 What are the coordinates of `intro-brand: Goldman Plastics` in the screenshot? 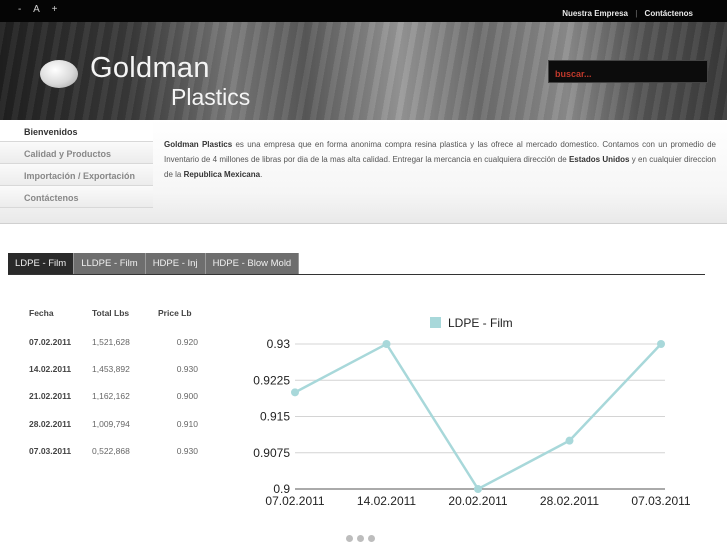 It's located at (198, 144).